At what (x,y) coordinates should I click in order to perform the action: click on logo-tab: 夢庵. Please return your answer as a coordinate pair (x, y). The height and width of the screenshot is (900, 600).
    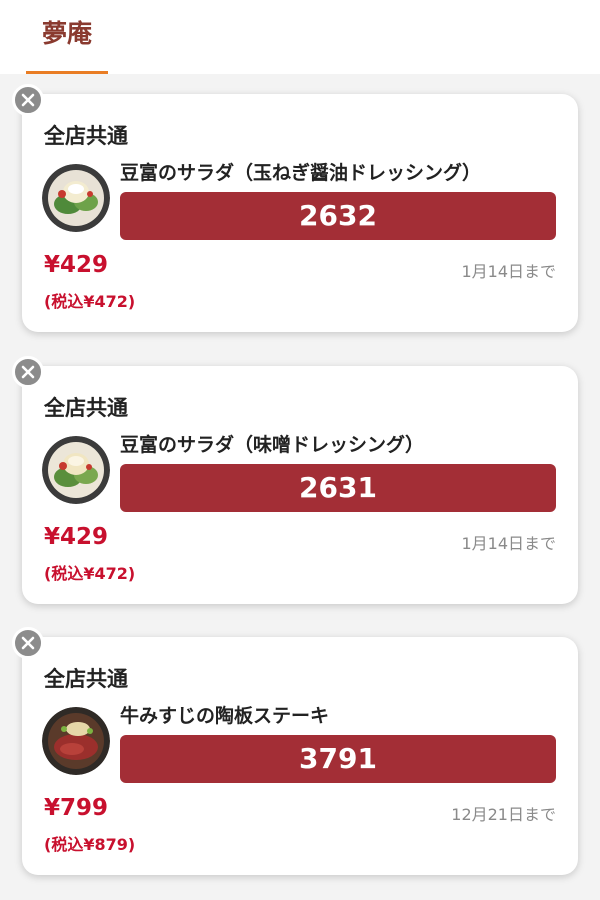
    Looking at the image, I should click on (67, 37).